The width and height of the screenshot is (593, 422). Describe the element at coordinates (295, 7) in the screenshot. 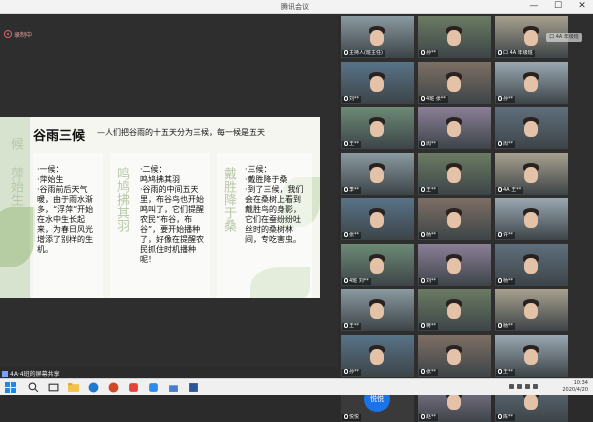

I see `window-title: 腾讯会议` at that location.